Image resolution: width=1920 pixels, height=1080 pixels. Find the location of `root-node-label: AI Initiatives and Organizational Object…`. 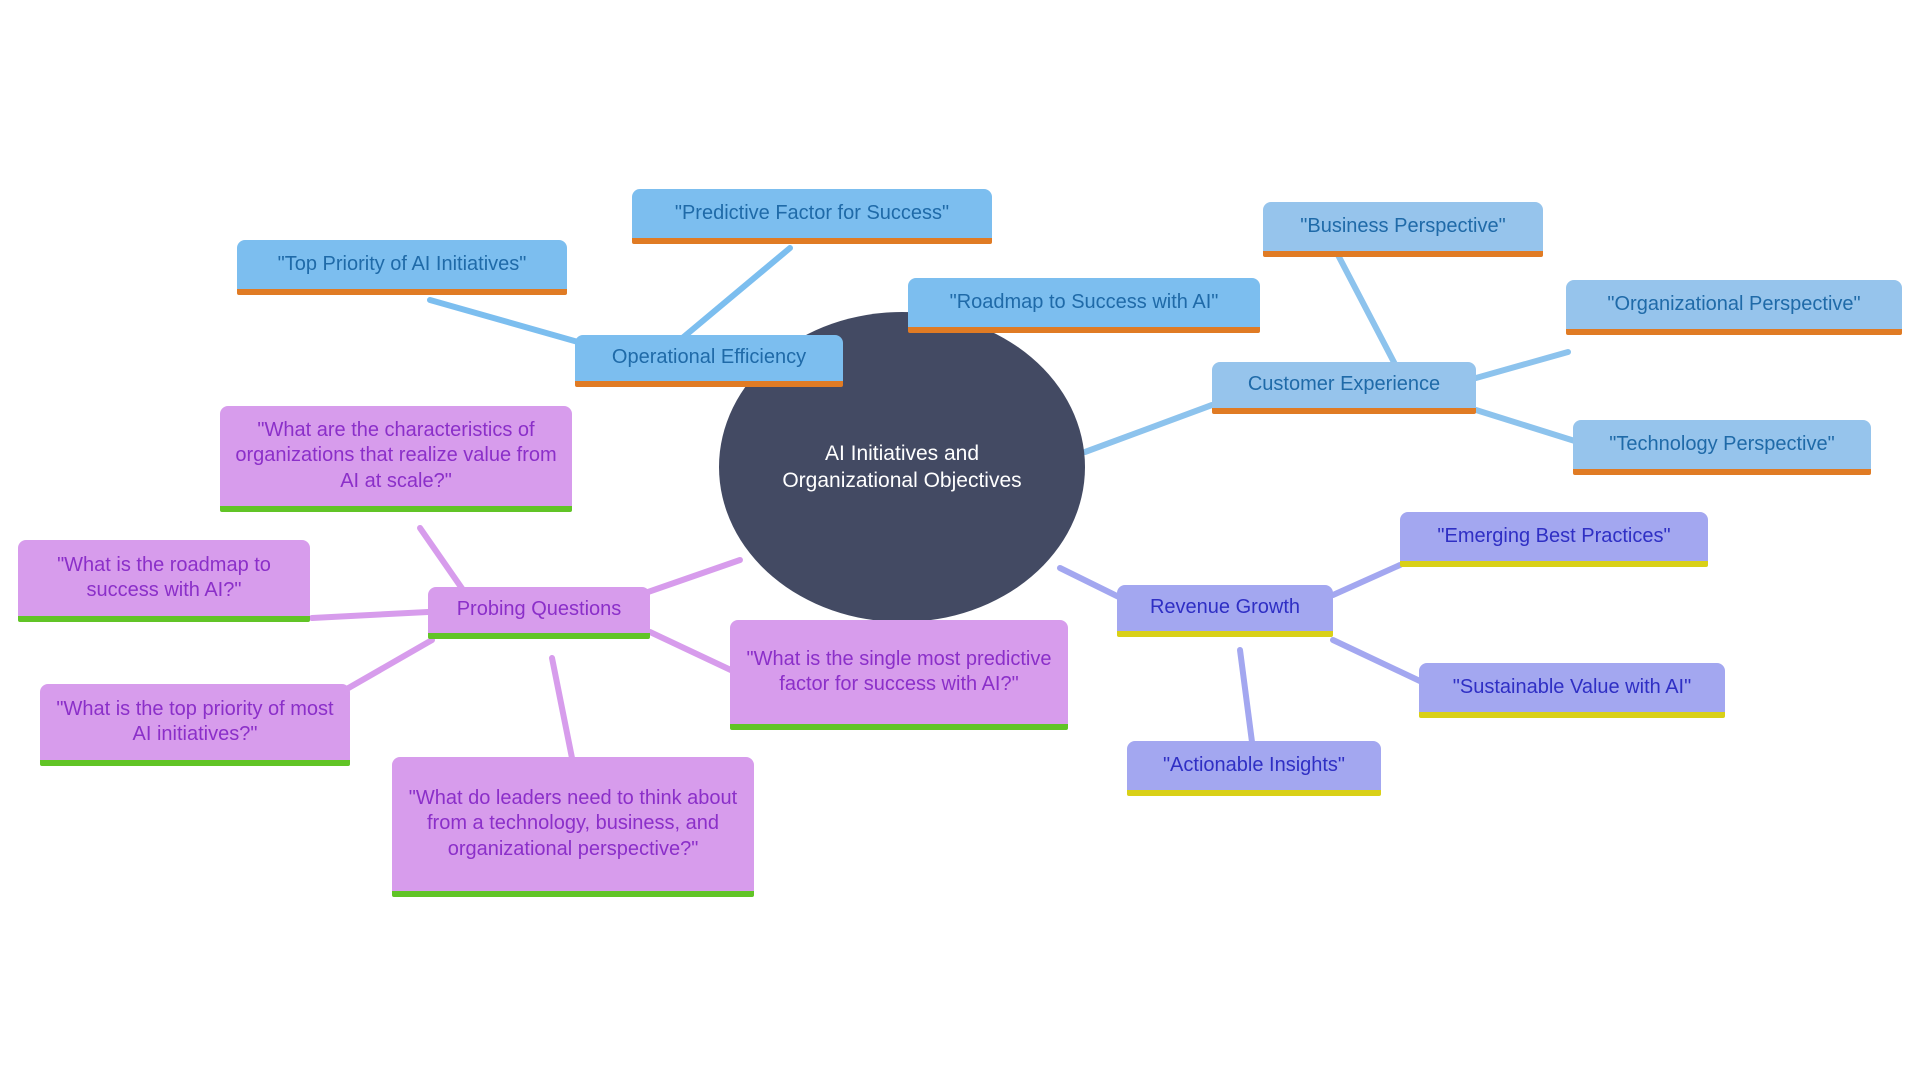

root-node-label: AI Initiatives and Organizational Object… is located at coordinates (902, 466).